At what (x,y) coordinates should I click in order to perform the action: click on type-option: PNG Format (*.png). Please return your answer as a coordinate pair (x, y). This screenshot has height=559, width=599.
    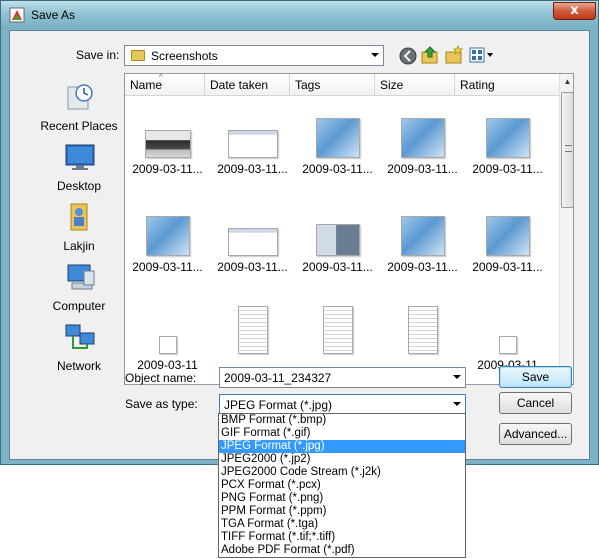
    Looking at the image, I should click on (342, 498).